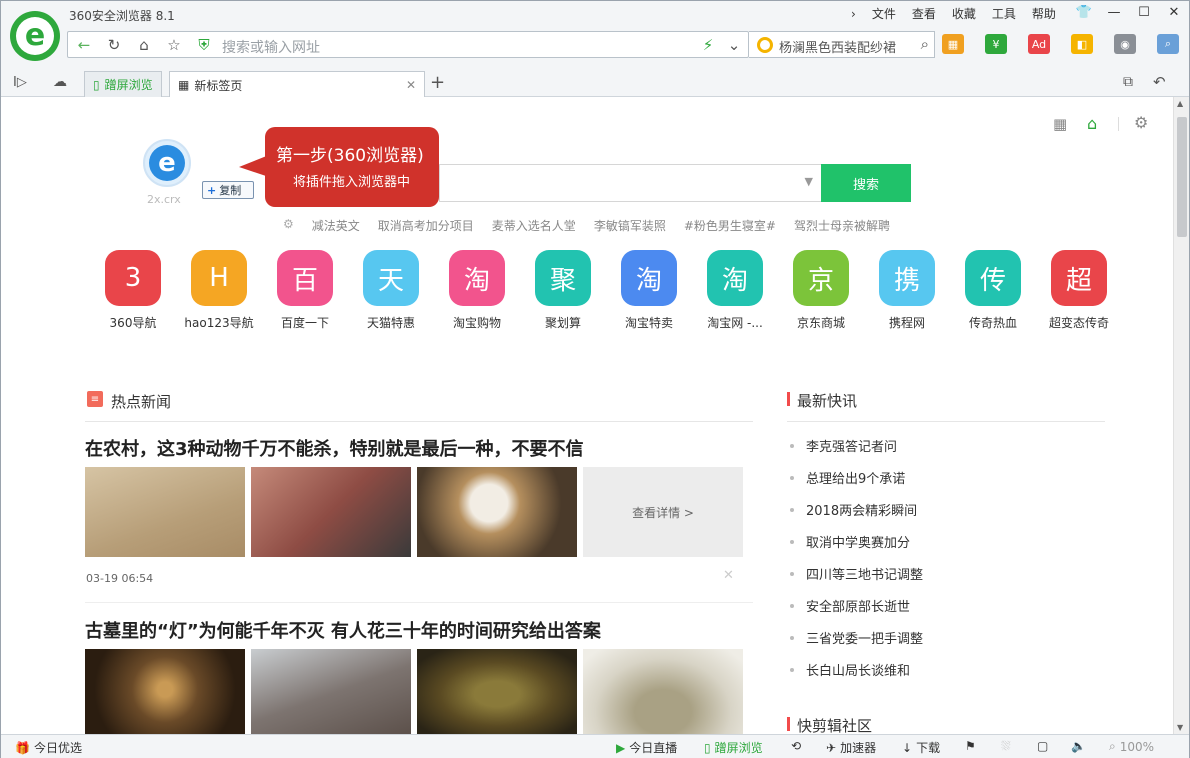 This screenshot has width=1190, height=758. What do you see at coordinates (851, 747) in the screenshot?
I see `accelerator-button: ✈ 加速器` at bounding box center [851, 747].